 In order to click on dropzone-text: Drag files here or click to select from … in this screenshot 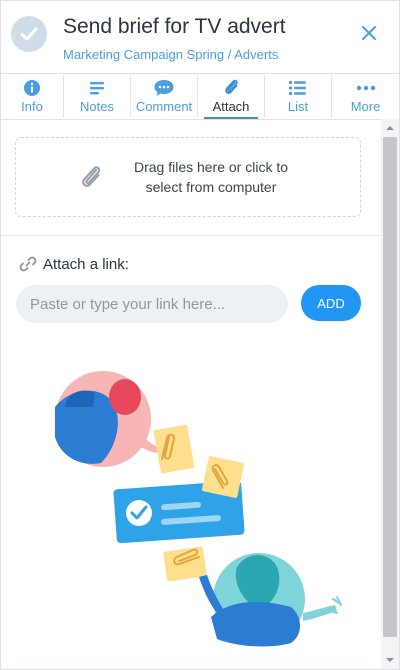, I will do `click(211, 177)`.